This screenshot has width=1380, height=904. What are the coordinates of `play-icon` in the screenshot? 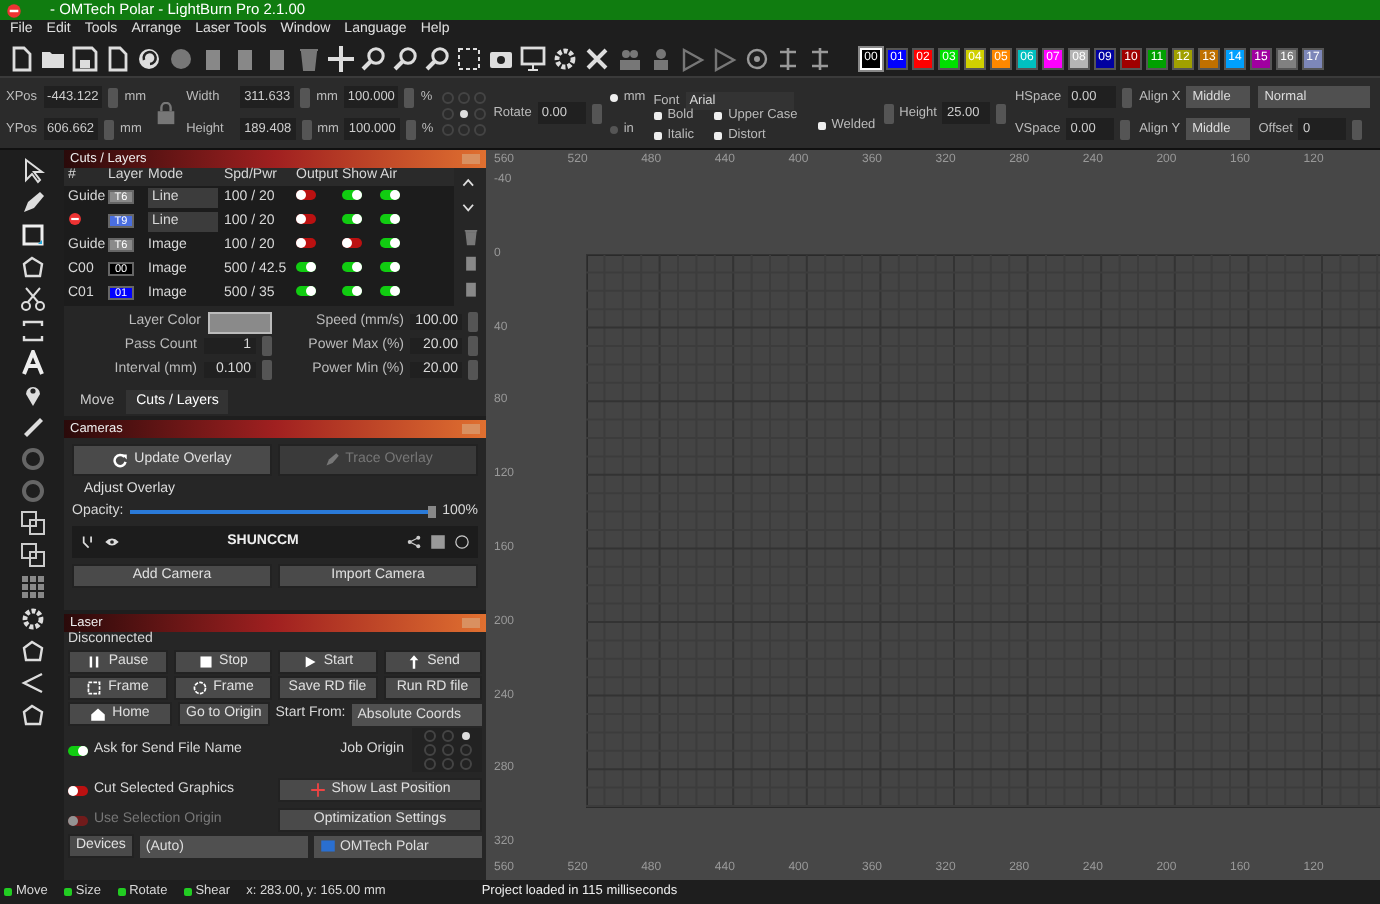 It's located at (309, 662).